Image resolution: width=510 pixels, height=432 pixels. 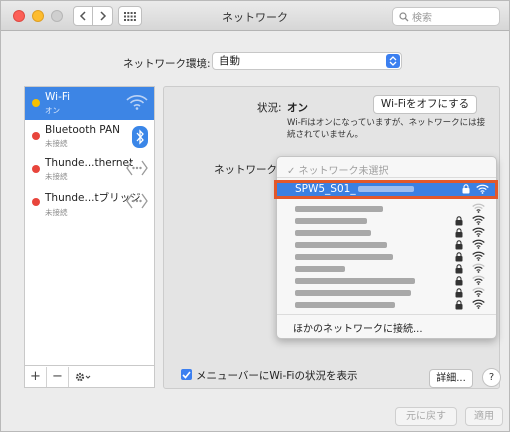 What do you see at coordinates (386, 129) in the screenshot?
I see `status-description: Wi-Fiはオンになっていますが、ネットワークには接続されていません。` at bounding box center [386, 129].